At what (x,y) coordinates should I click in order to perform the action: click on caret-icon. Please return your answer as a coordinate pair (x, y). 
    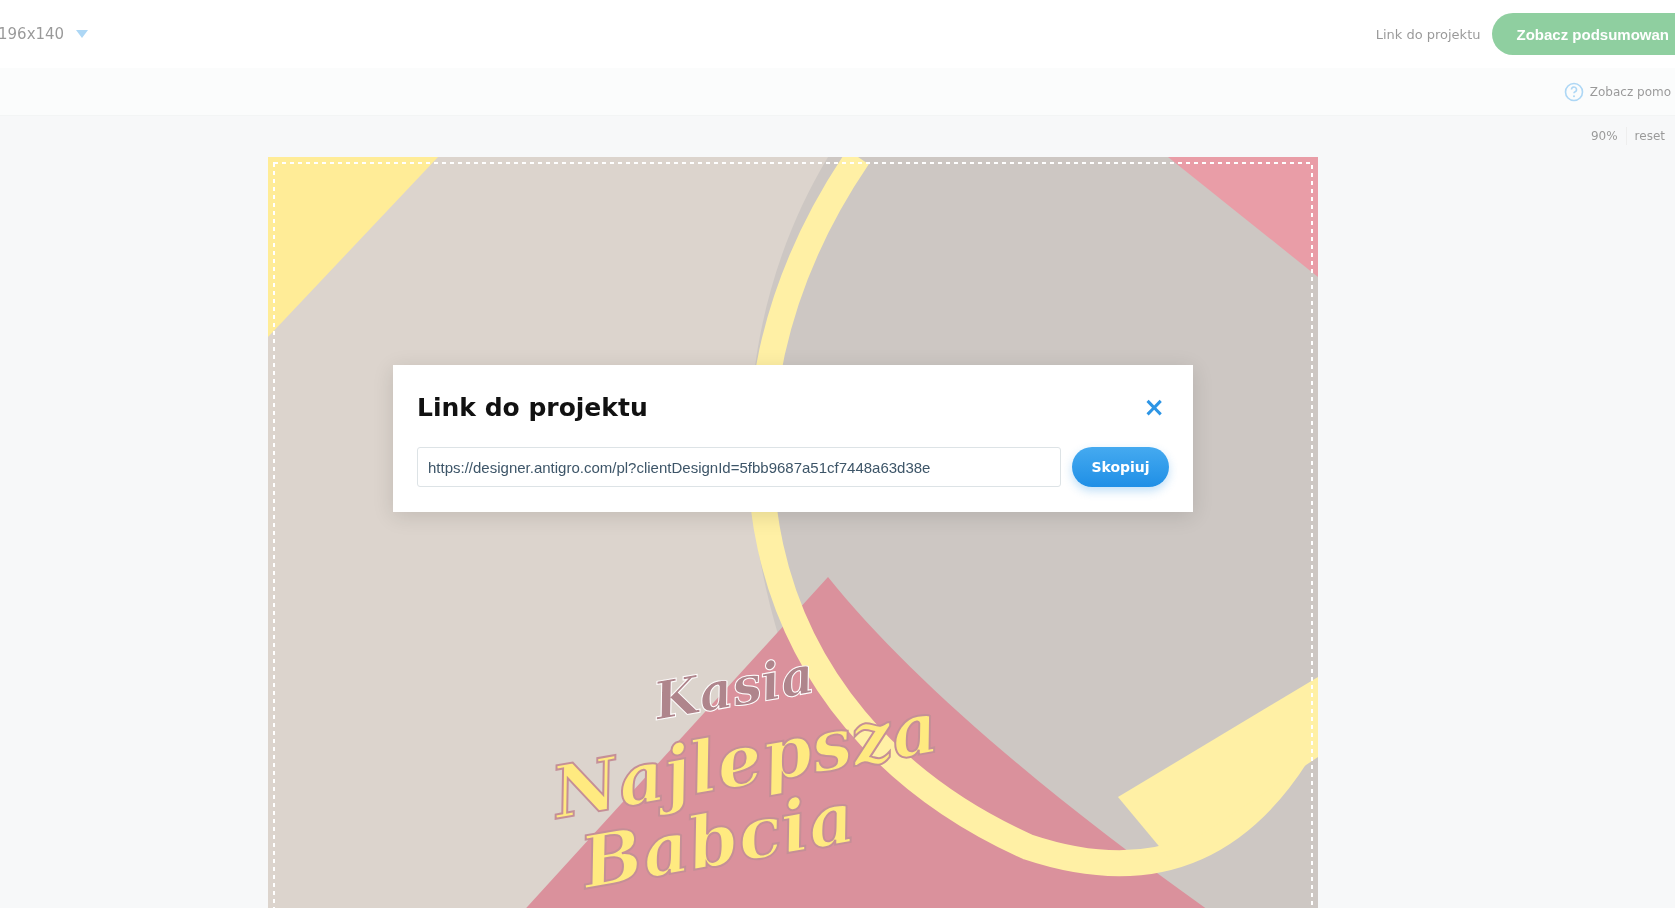
    Looking at the image, I should click on (82, 34).